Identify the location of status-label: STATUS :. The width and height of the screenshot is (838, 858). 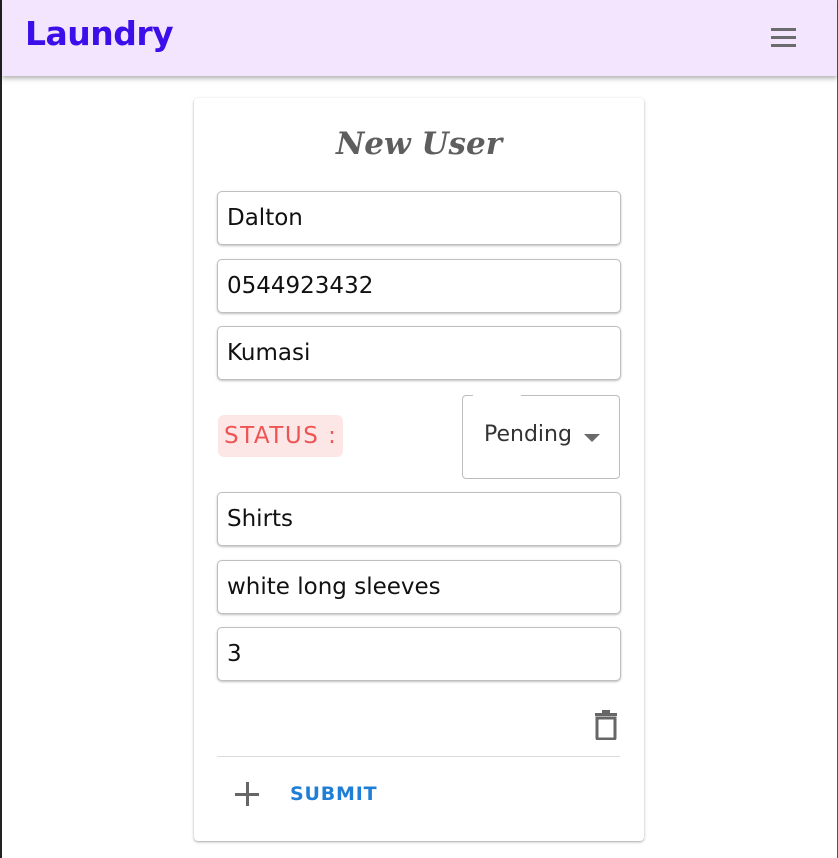
(281, 436).